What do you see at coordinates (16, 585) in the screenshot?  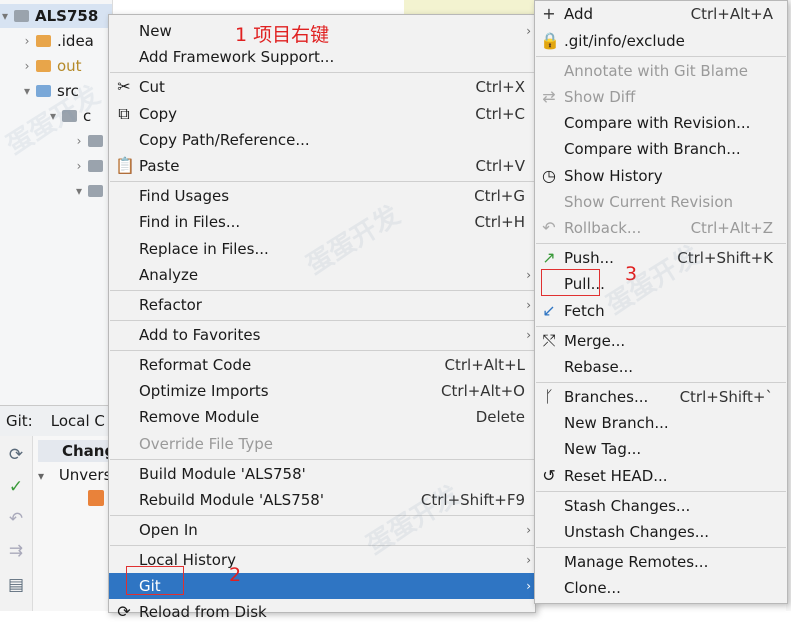 I see `diff-view-icon: ▤` at bounding box center [16, 585].